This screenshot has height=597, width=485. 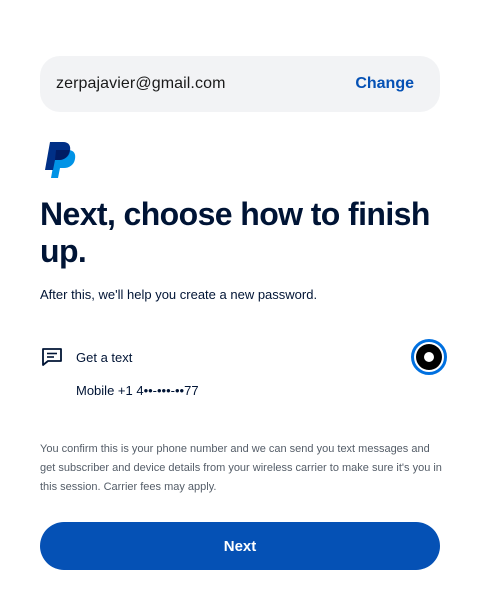 I want to click on masked-mobile-number: Mobile +1 4••-•••-••77, so click(x=137, y=390).